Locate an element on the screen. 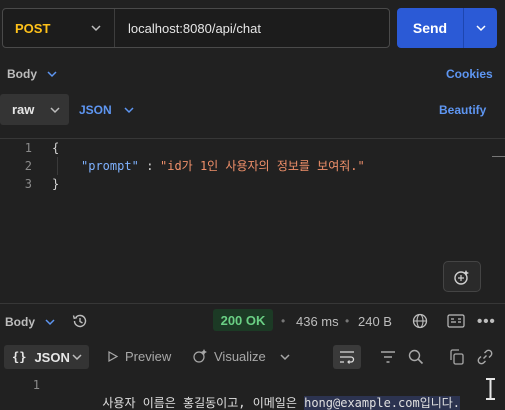 This screenshot has height=410, width=505. response-format-select: {} JSON is located at coordinates (46, 357).